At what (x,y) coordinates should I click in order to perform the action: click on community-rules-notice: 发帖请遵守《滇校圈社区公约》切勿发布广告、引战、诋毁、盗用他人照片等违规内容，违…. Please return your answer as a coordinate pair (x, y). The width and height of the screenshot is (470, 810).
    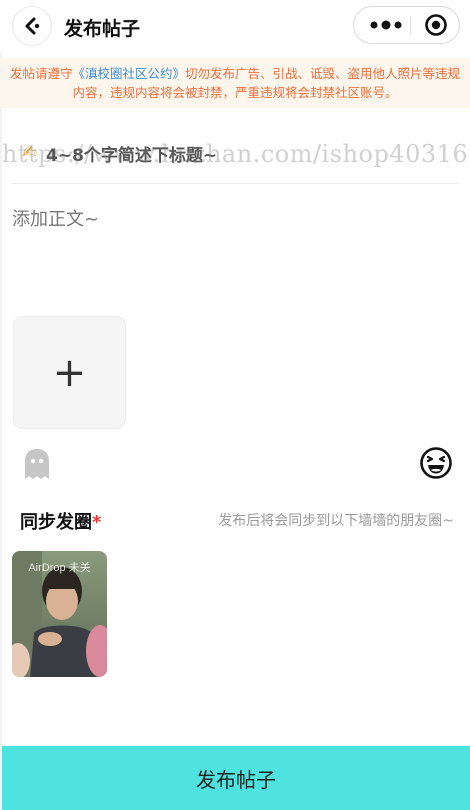
    Looking at the image, I should click on (235, 83).